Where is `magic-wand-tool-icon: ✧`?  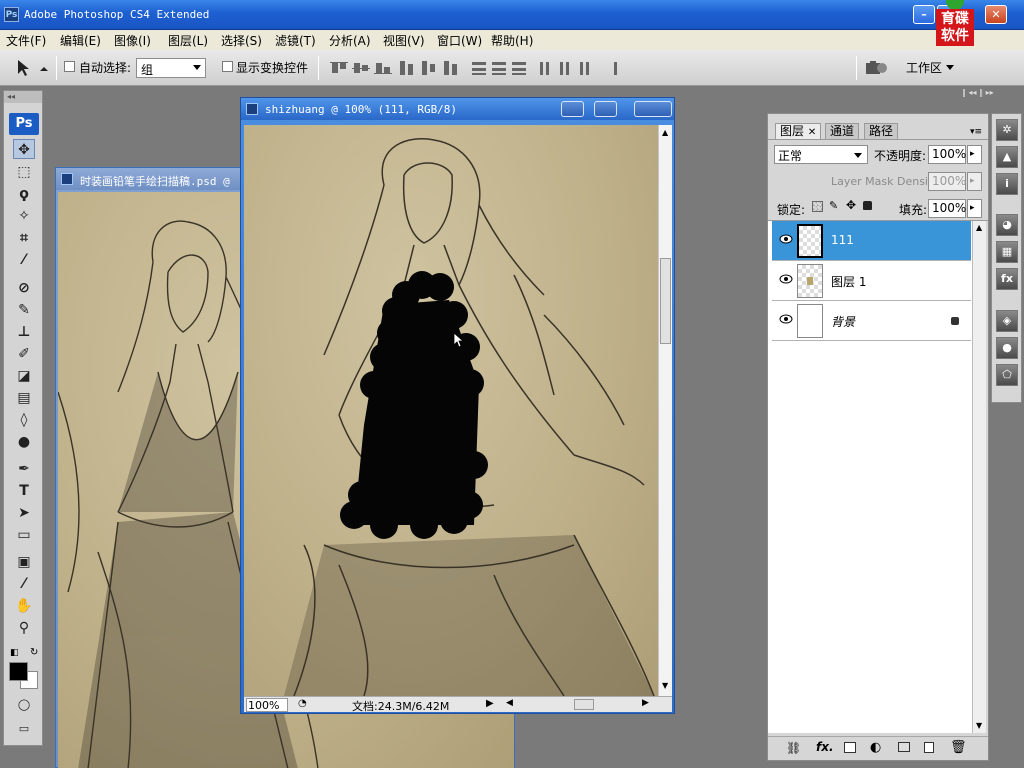 magic-wand-tool-icon: ✧ is located at coordinates (24, 216).